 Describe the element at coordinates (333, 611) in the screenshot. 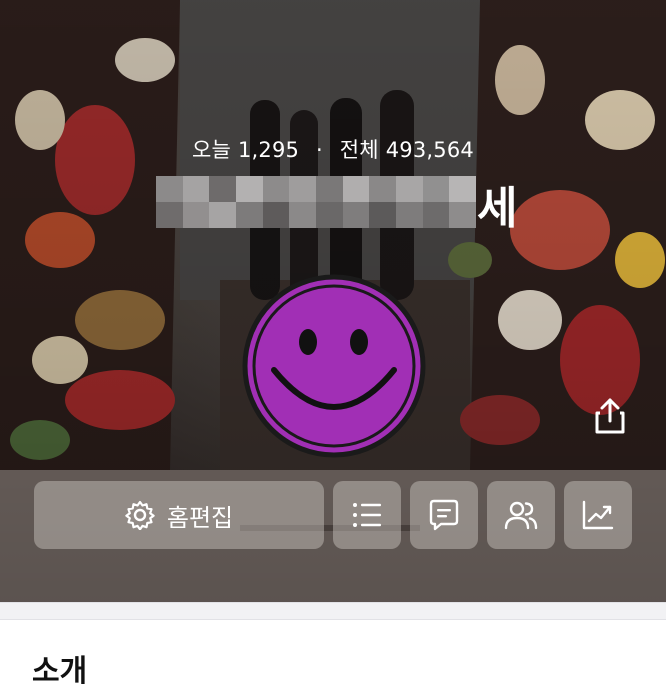

I see `section-divider` at that location.